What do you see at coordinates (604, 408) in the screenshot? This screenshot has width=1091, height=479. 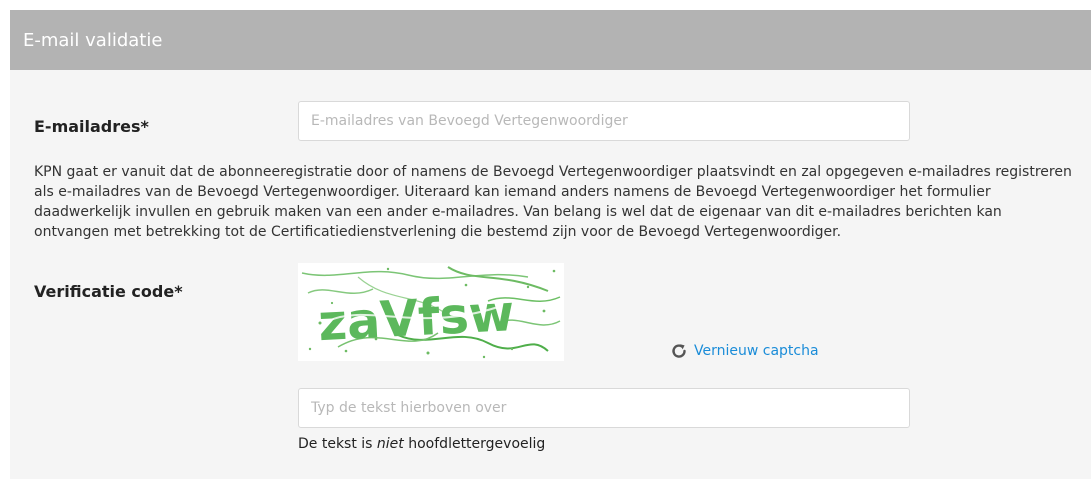 I see `verification-code-input` at bounding box center [604, 408].